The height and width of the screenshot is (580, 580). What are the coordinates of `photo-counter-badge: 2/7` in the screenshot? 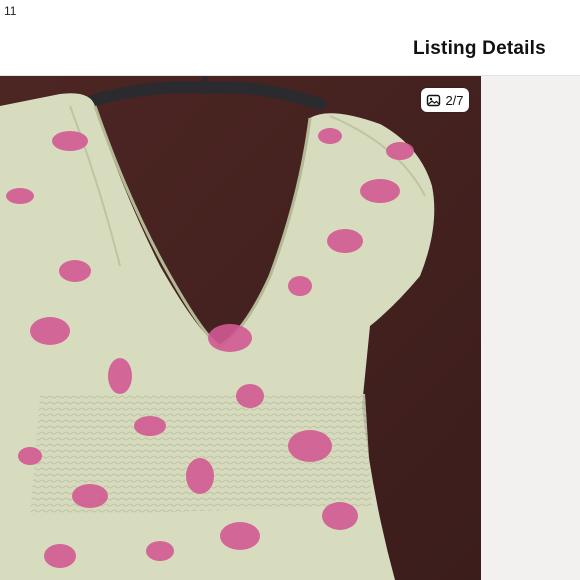 It's located at (445, 100).